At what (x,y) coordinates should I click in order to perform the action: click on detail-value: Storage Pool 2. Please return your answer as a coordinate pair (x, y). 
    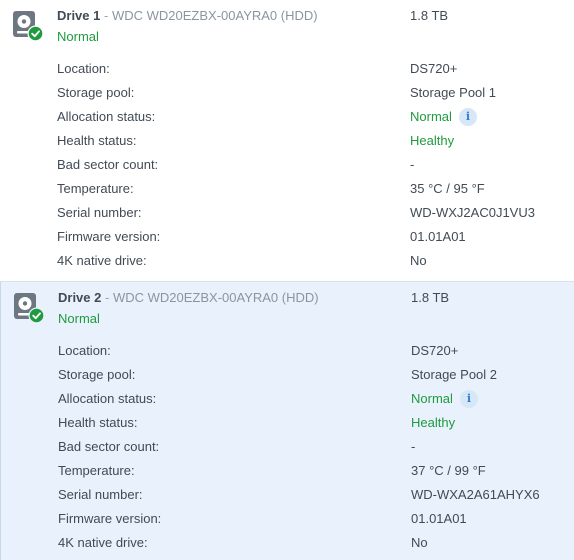
    Looking at the image, I should click on (454, 374).